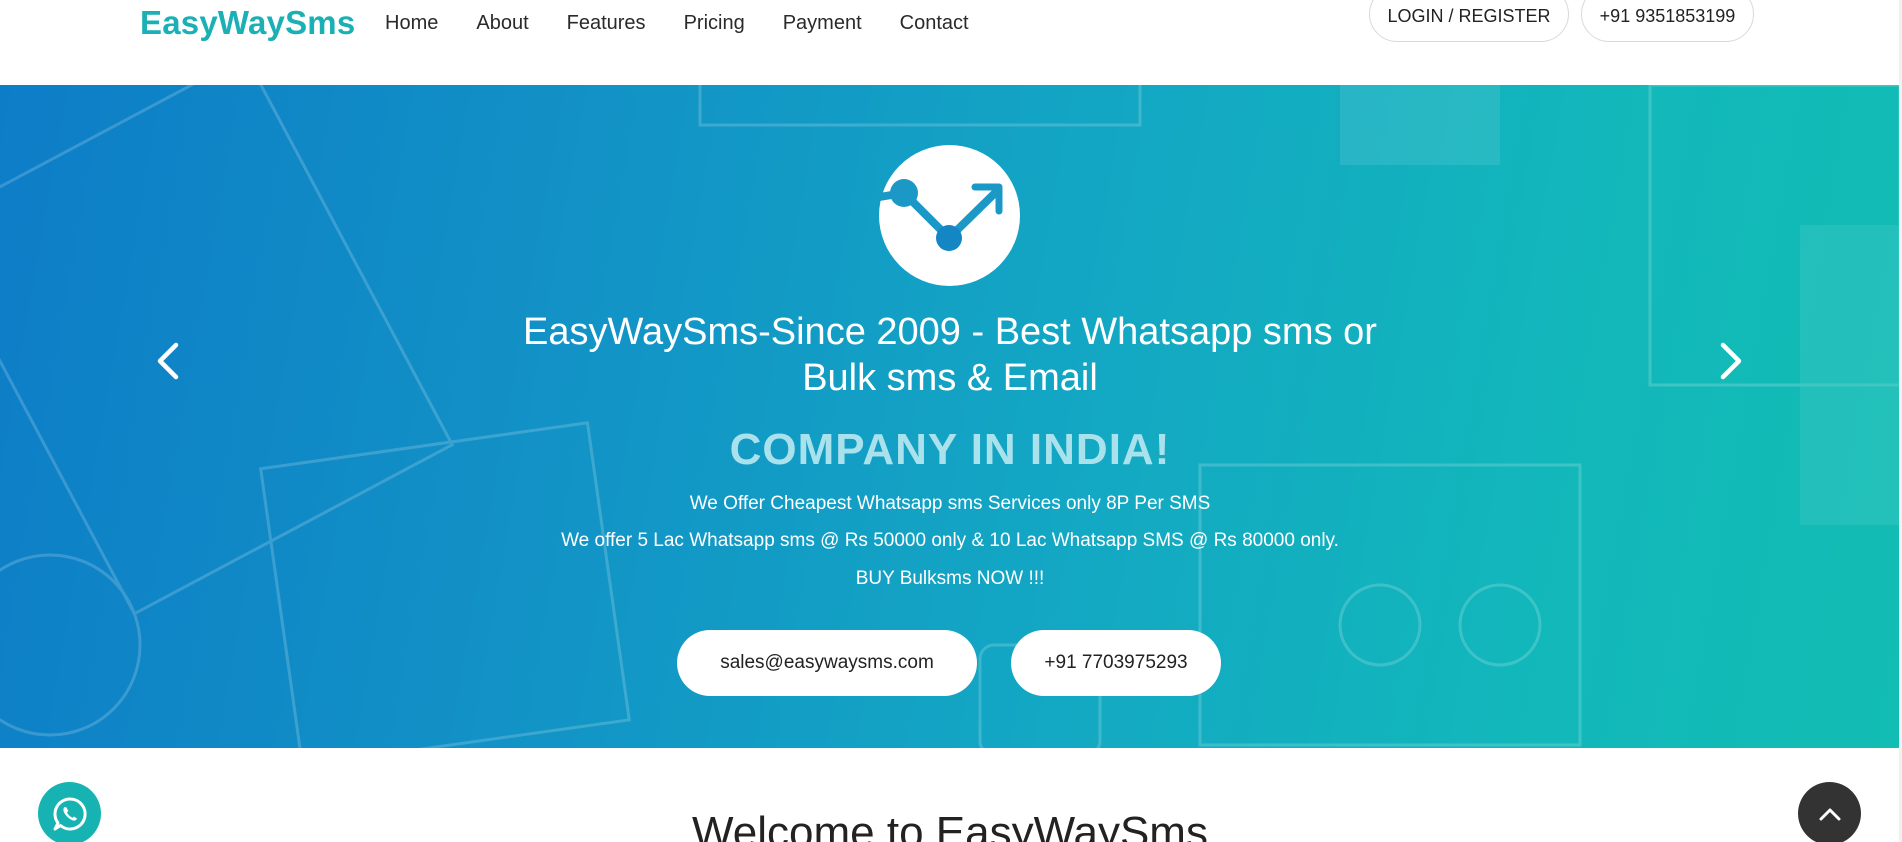  What do you see at coordinates (1116, 663) in the screenshot?
I see `hero-phone-button: +91 7703975293` at bounding box center [1116, 663].